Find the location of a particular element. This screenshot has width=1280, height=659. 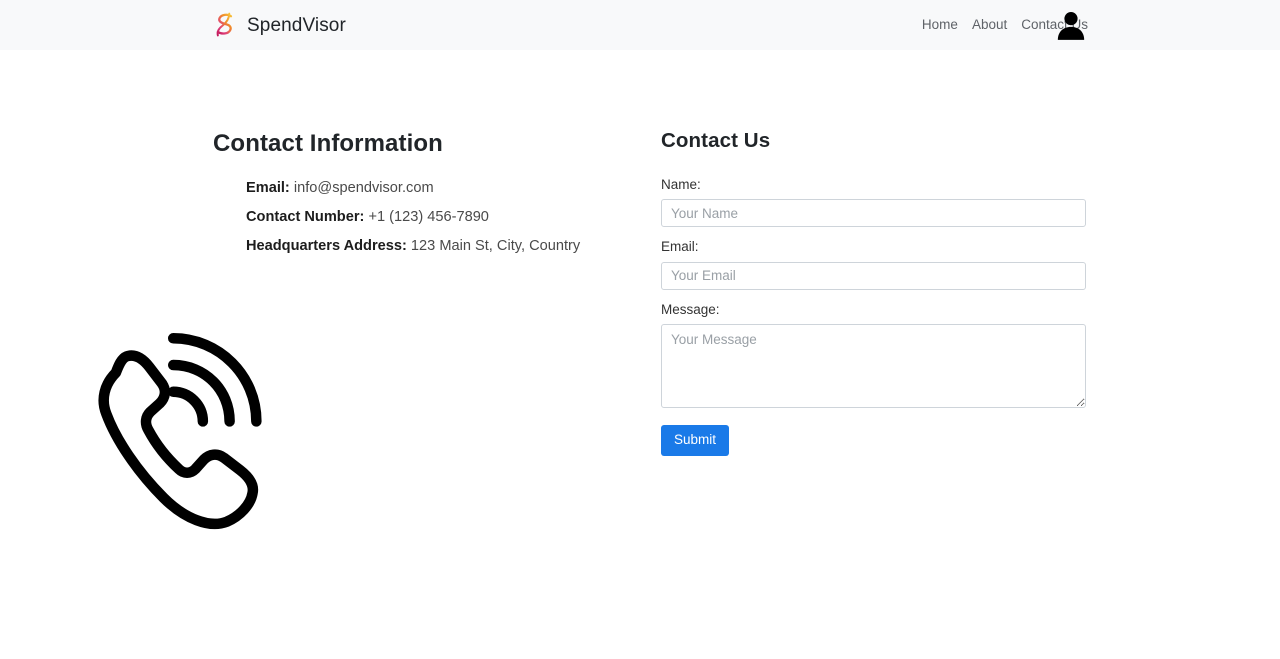

brand-name: SpendVisor is located at coordinates (296, 25).